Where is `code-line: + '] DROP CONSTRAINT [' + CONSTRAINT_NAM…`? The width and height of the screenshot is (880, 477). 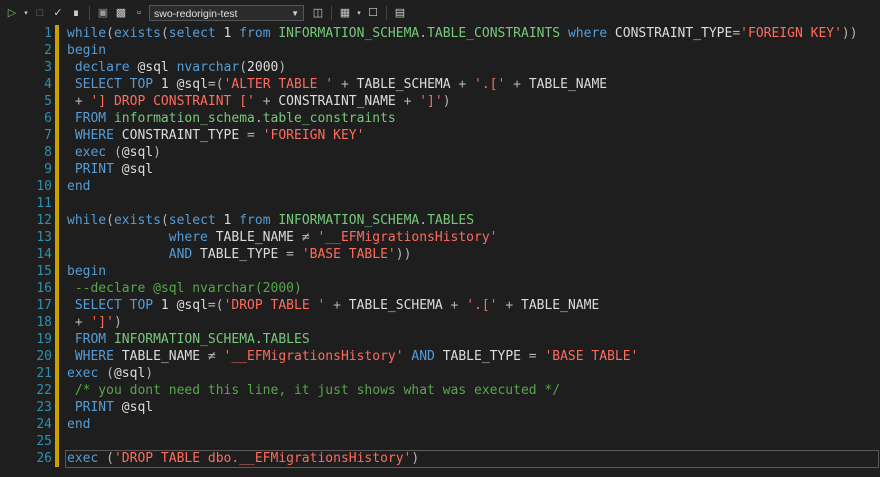 code-line: + '] DROP CONSTRAINT [' + CONSTRAINT_NAM… is located at coordinates (462, 101).